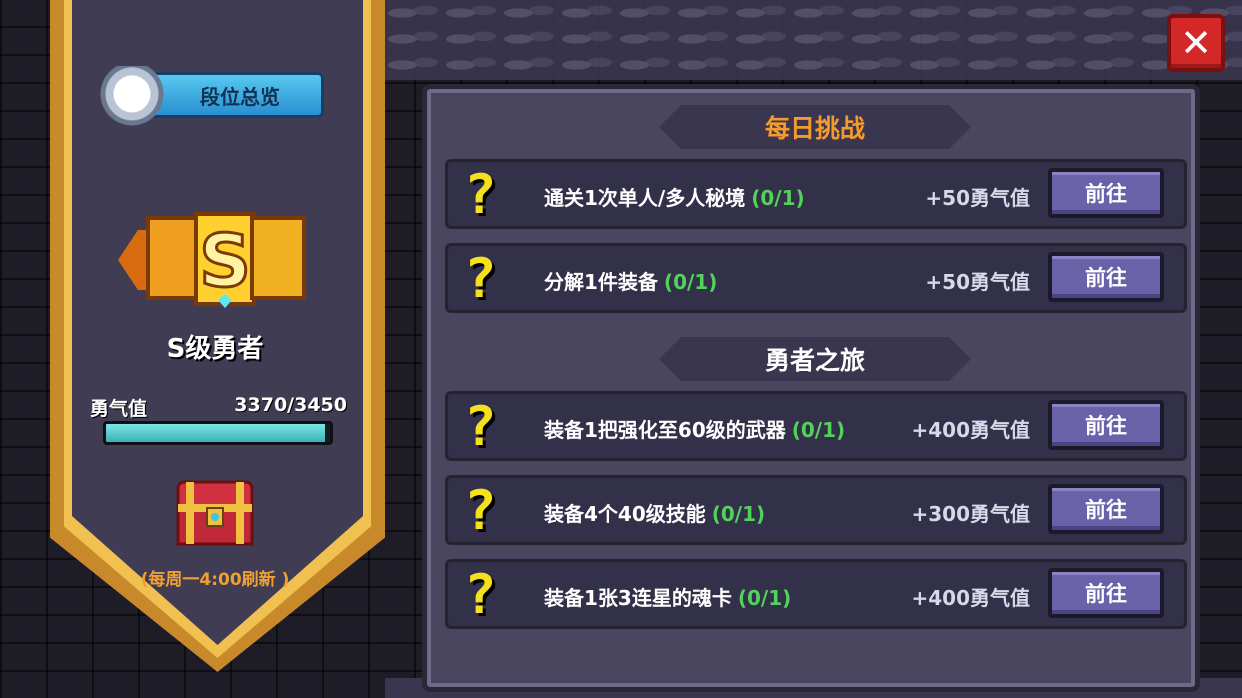  What do you see at coordinates (655, 514) in the screenshot?
I see `task-description: 装备4个40级技能 (0/1)` at bounding box center [655, 514].